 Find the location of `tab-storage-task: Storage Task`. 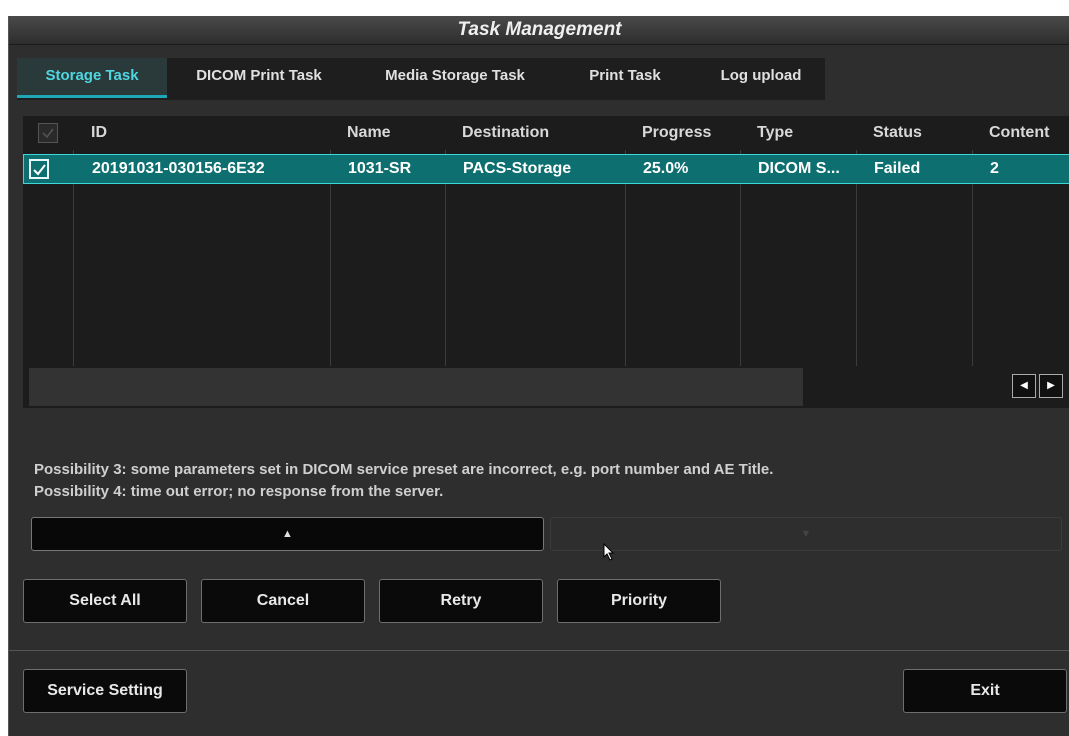

tab-storage-task: Storage Task is located at coordinates (92, 78).